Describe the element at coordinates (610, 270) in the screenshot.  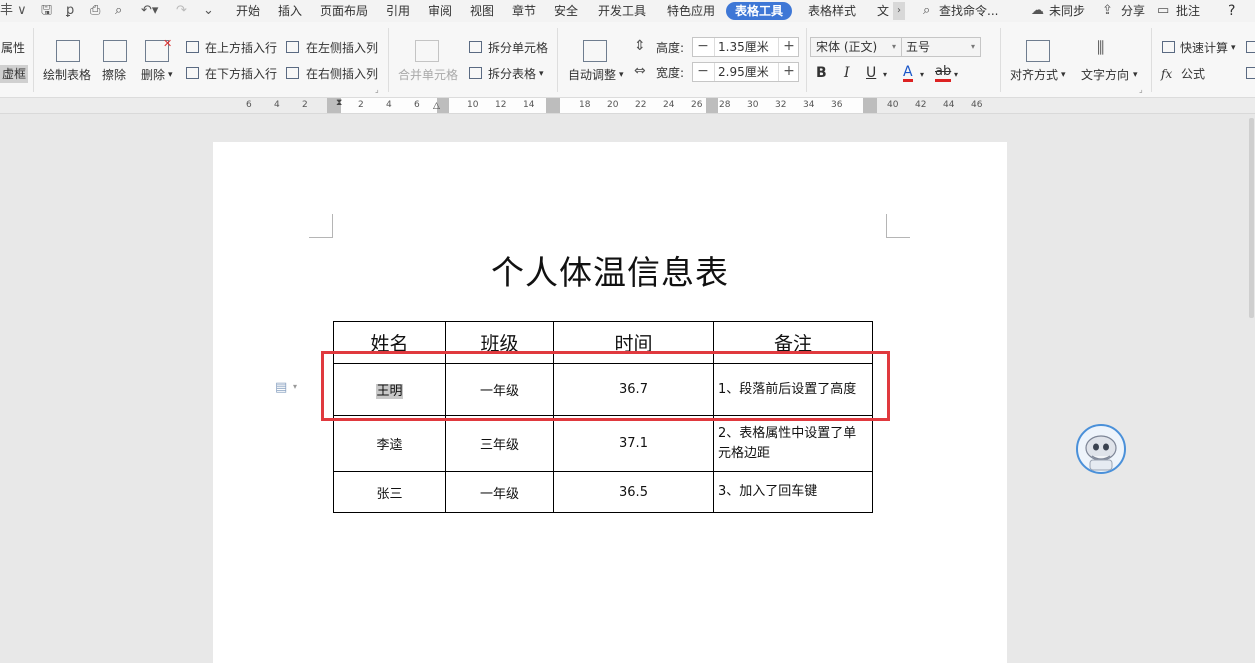
I see `document-title: 个人体温信息表` at that location.